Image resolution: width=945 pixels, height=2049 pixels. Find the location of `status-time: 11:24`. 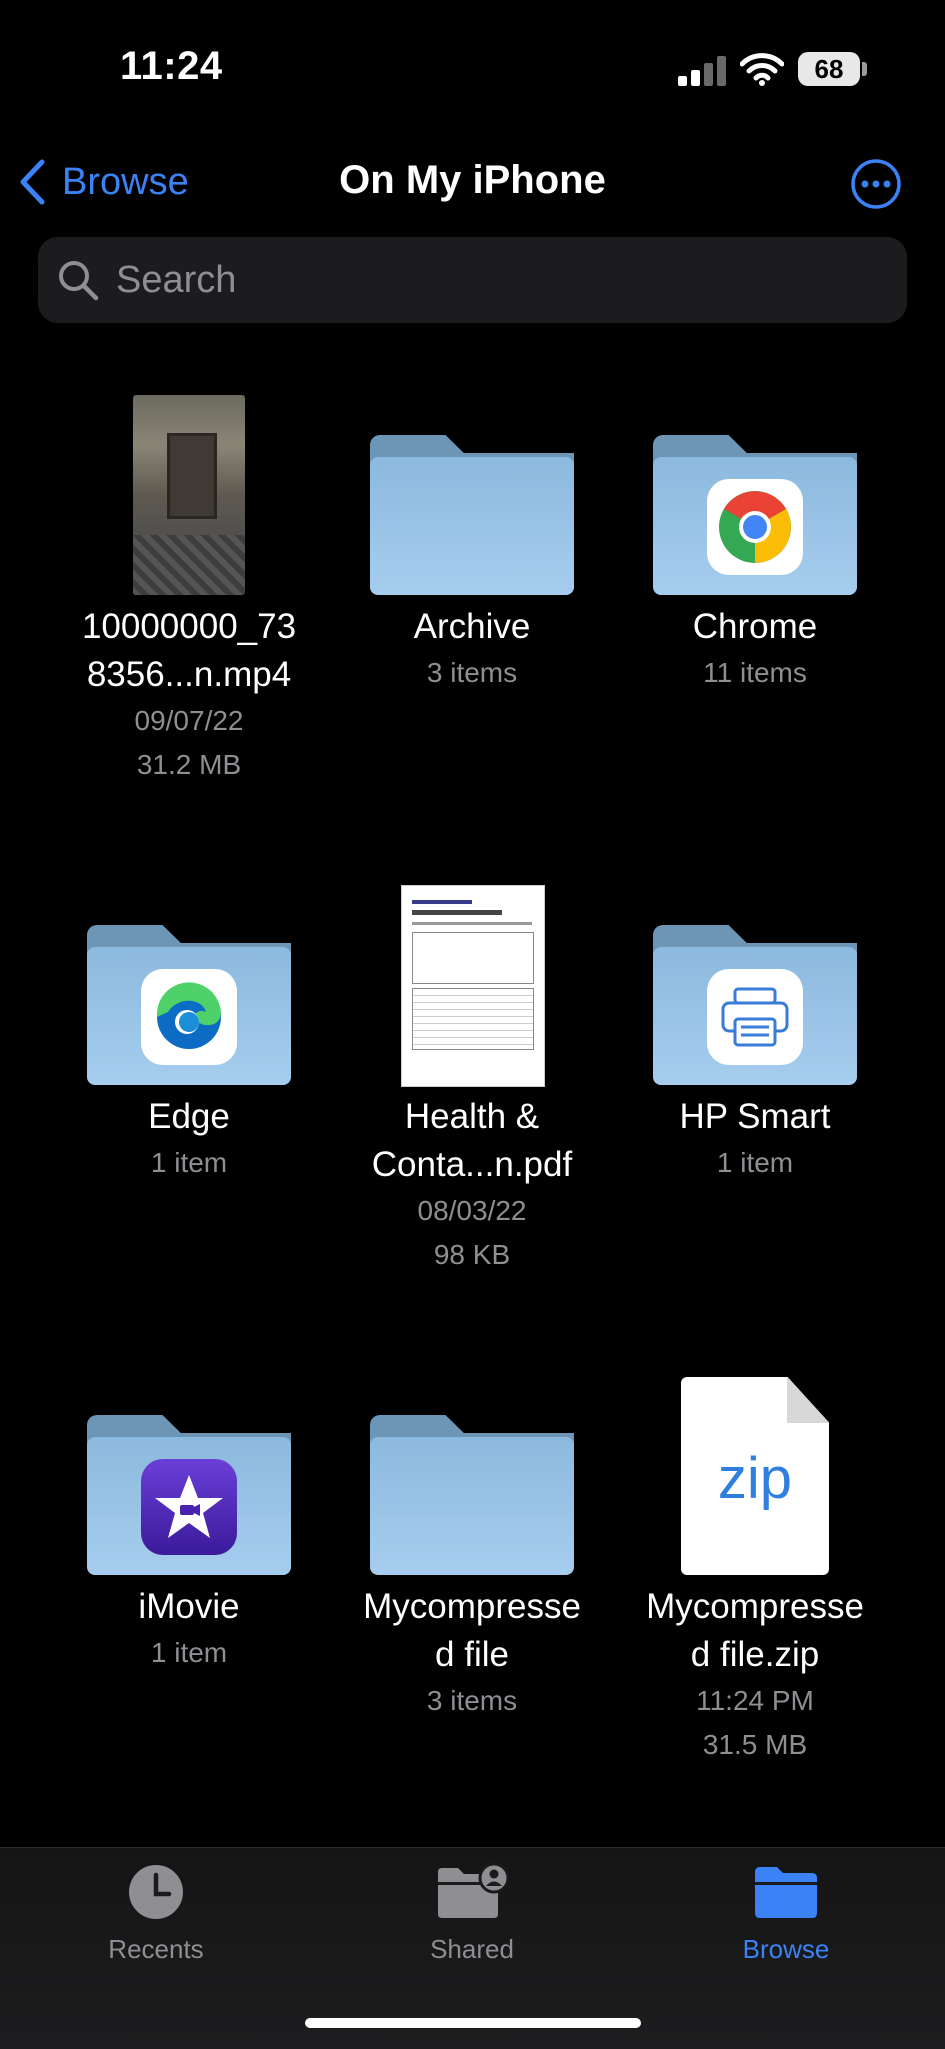

status-time: 11:24 is located at coordinates (171, 66).